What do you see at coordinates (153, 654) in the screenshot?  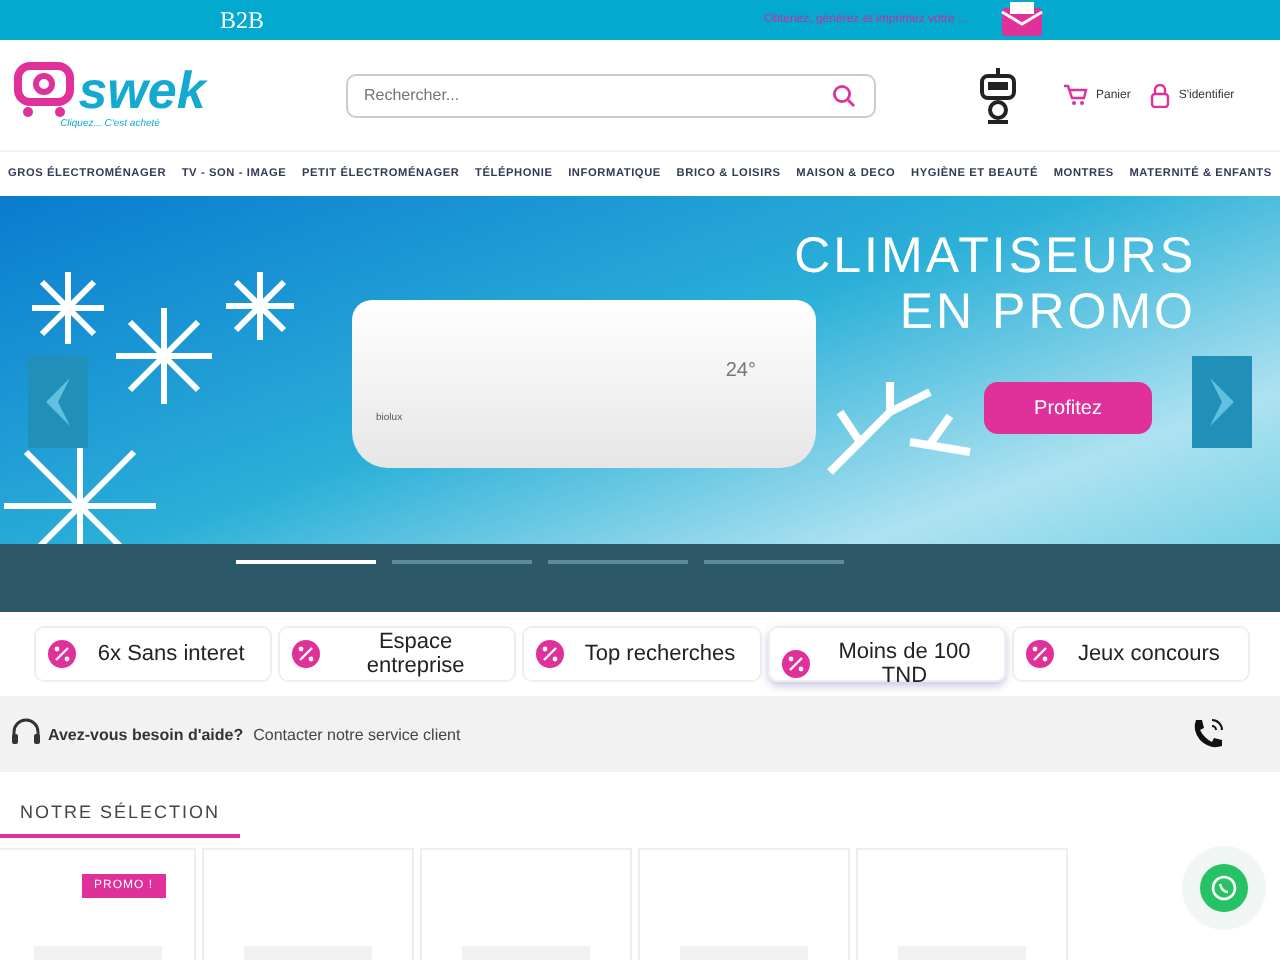 I see `quick-link: 6x Sans interet` at bounding box center [153, 654].